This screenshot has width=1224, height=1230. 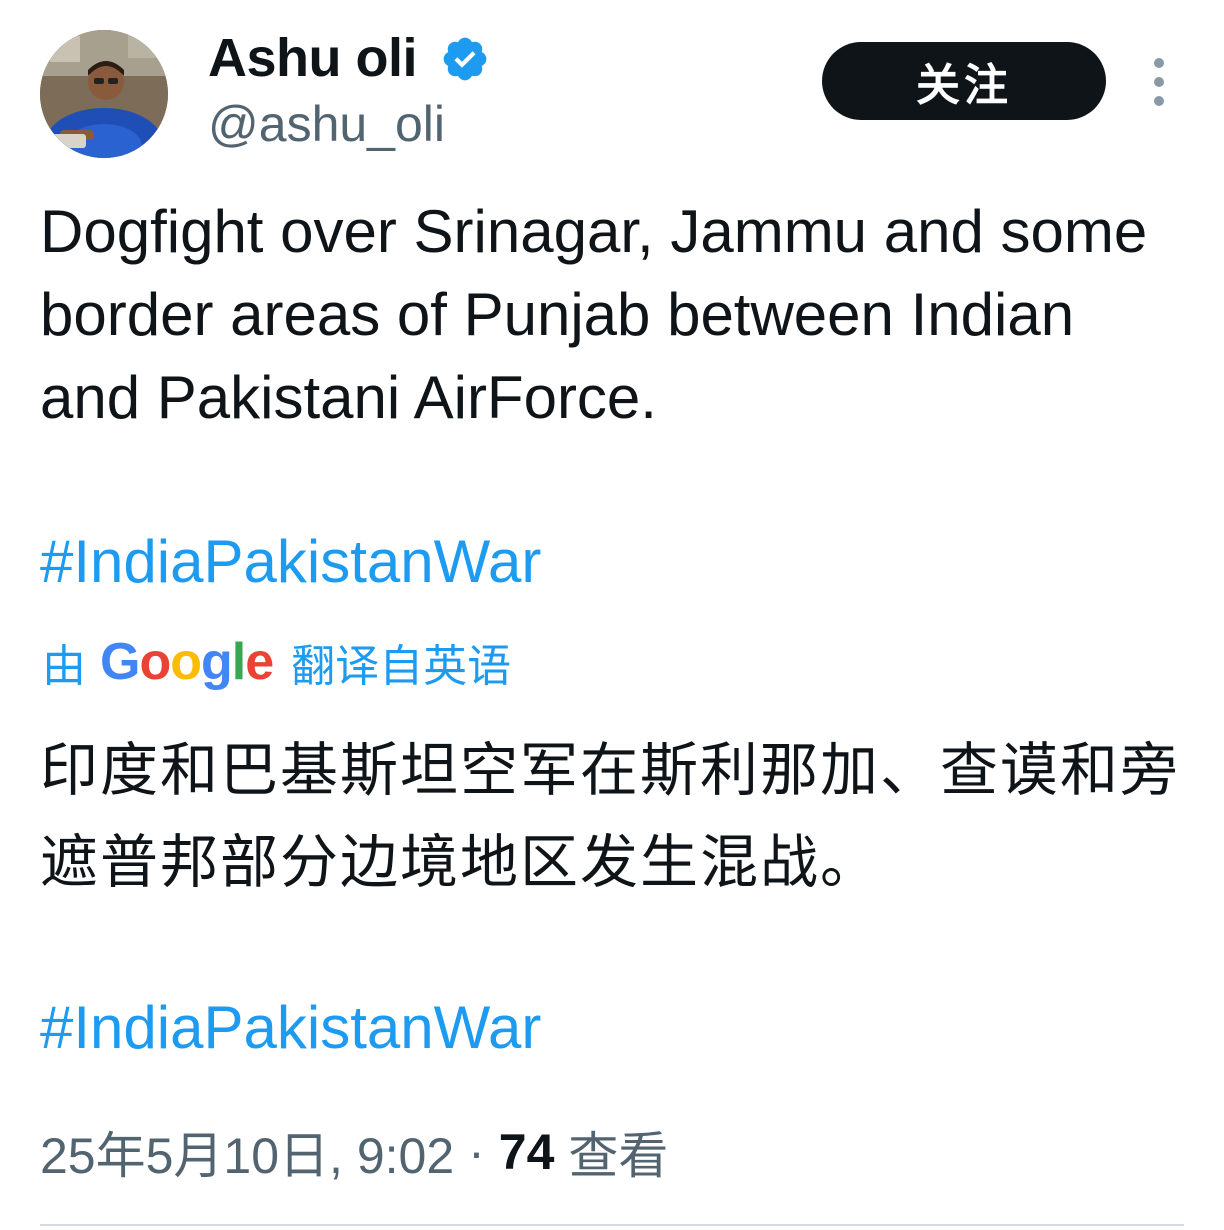 What do you see at coordinates (276, 662) in the screenshot?
I see `translation-attribution: 由 Google 翻译自英语` at bounding box center [276, 662].